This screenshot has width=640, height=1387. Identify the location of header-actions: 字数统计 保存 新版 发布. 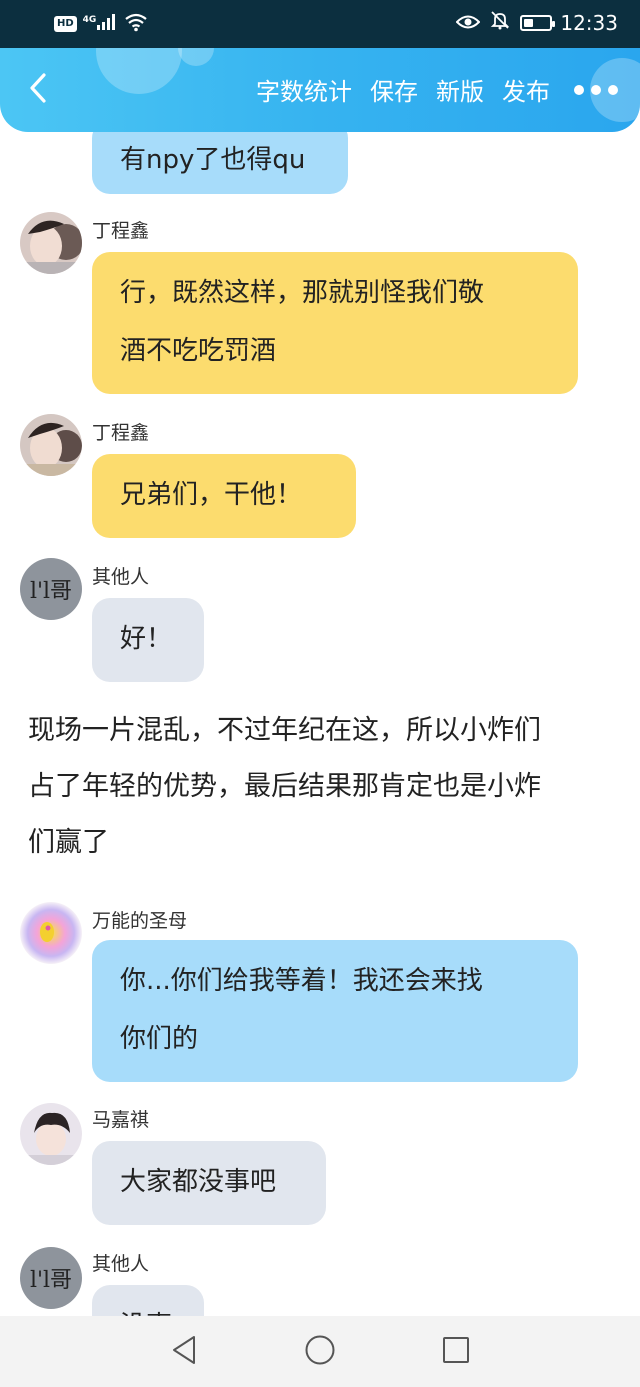
(437, 89).